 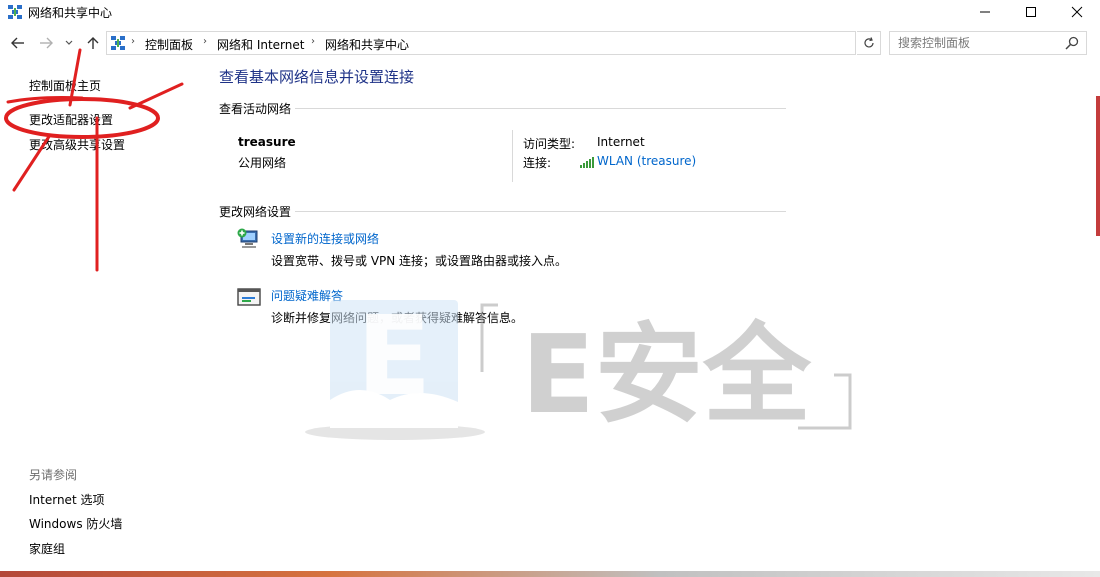 I want to click on setup-new-connection-desc: 设置宽带、拨号或 VPN 连接；或设置路由器或接入点。, so click(x=419, y=261).